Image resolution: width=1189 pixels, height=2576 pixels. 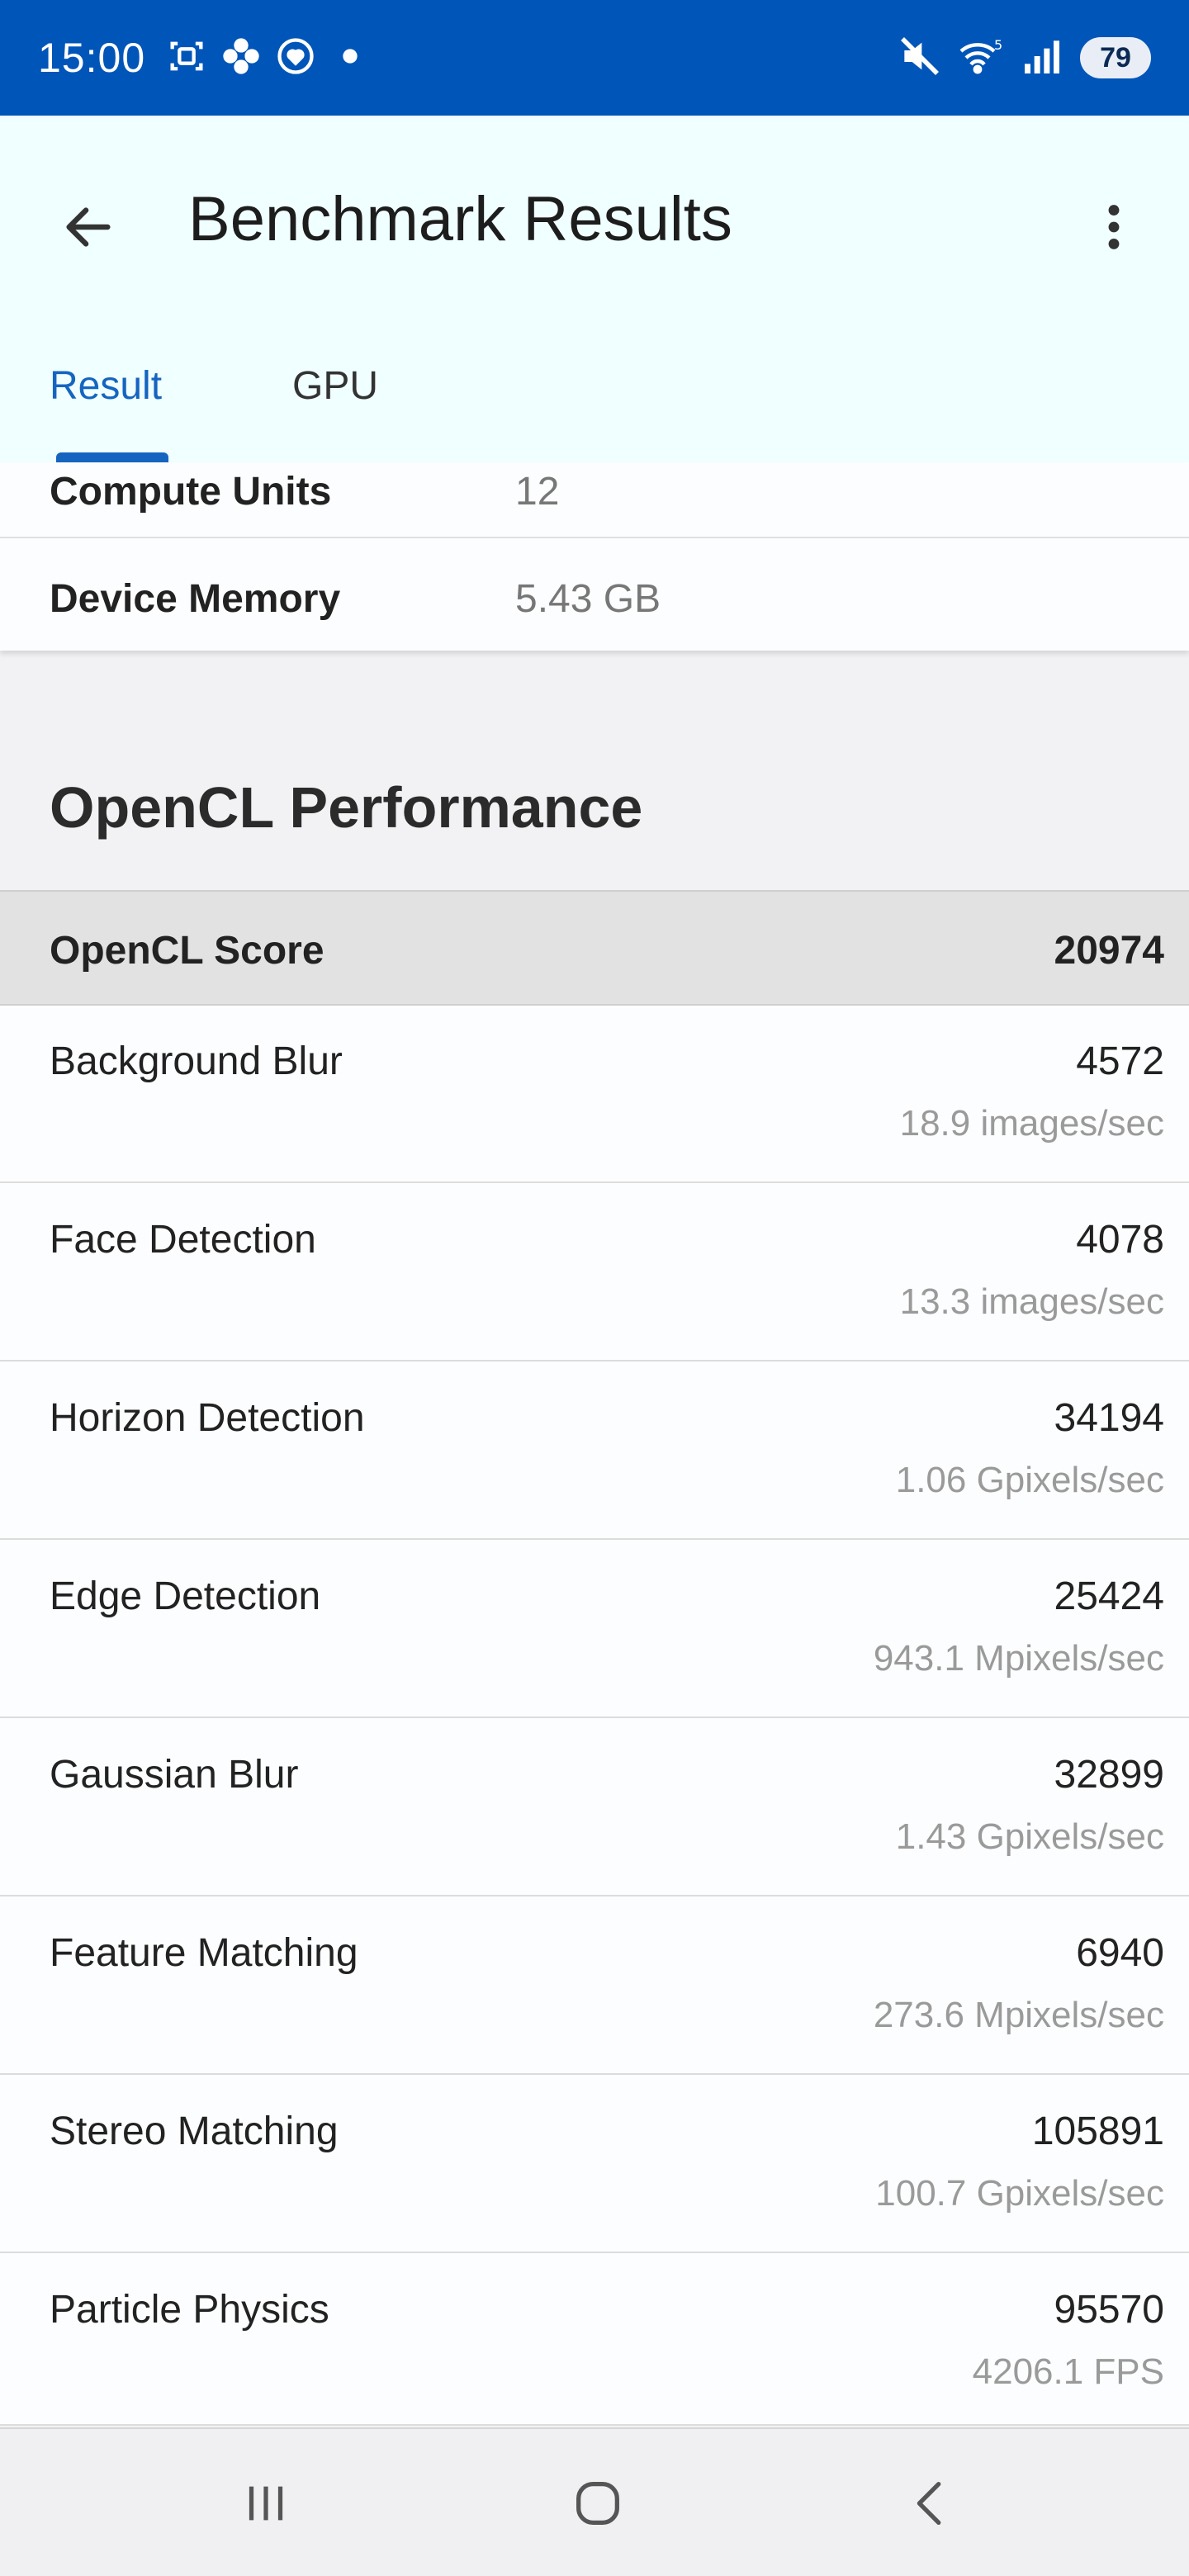 I want to click on arrow-left-icon, so click(x=88, y=227).